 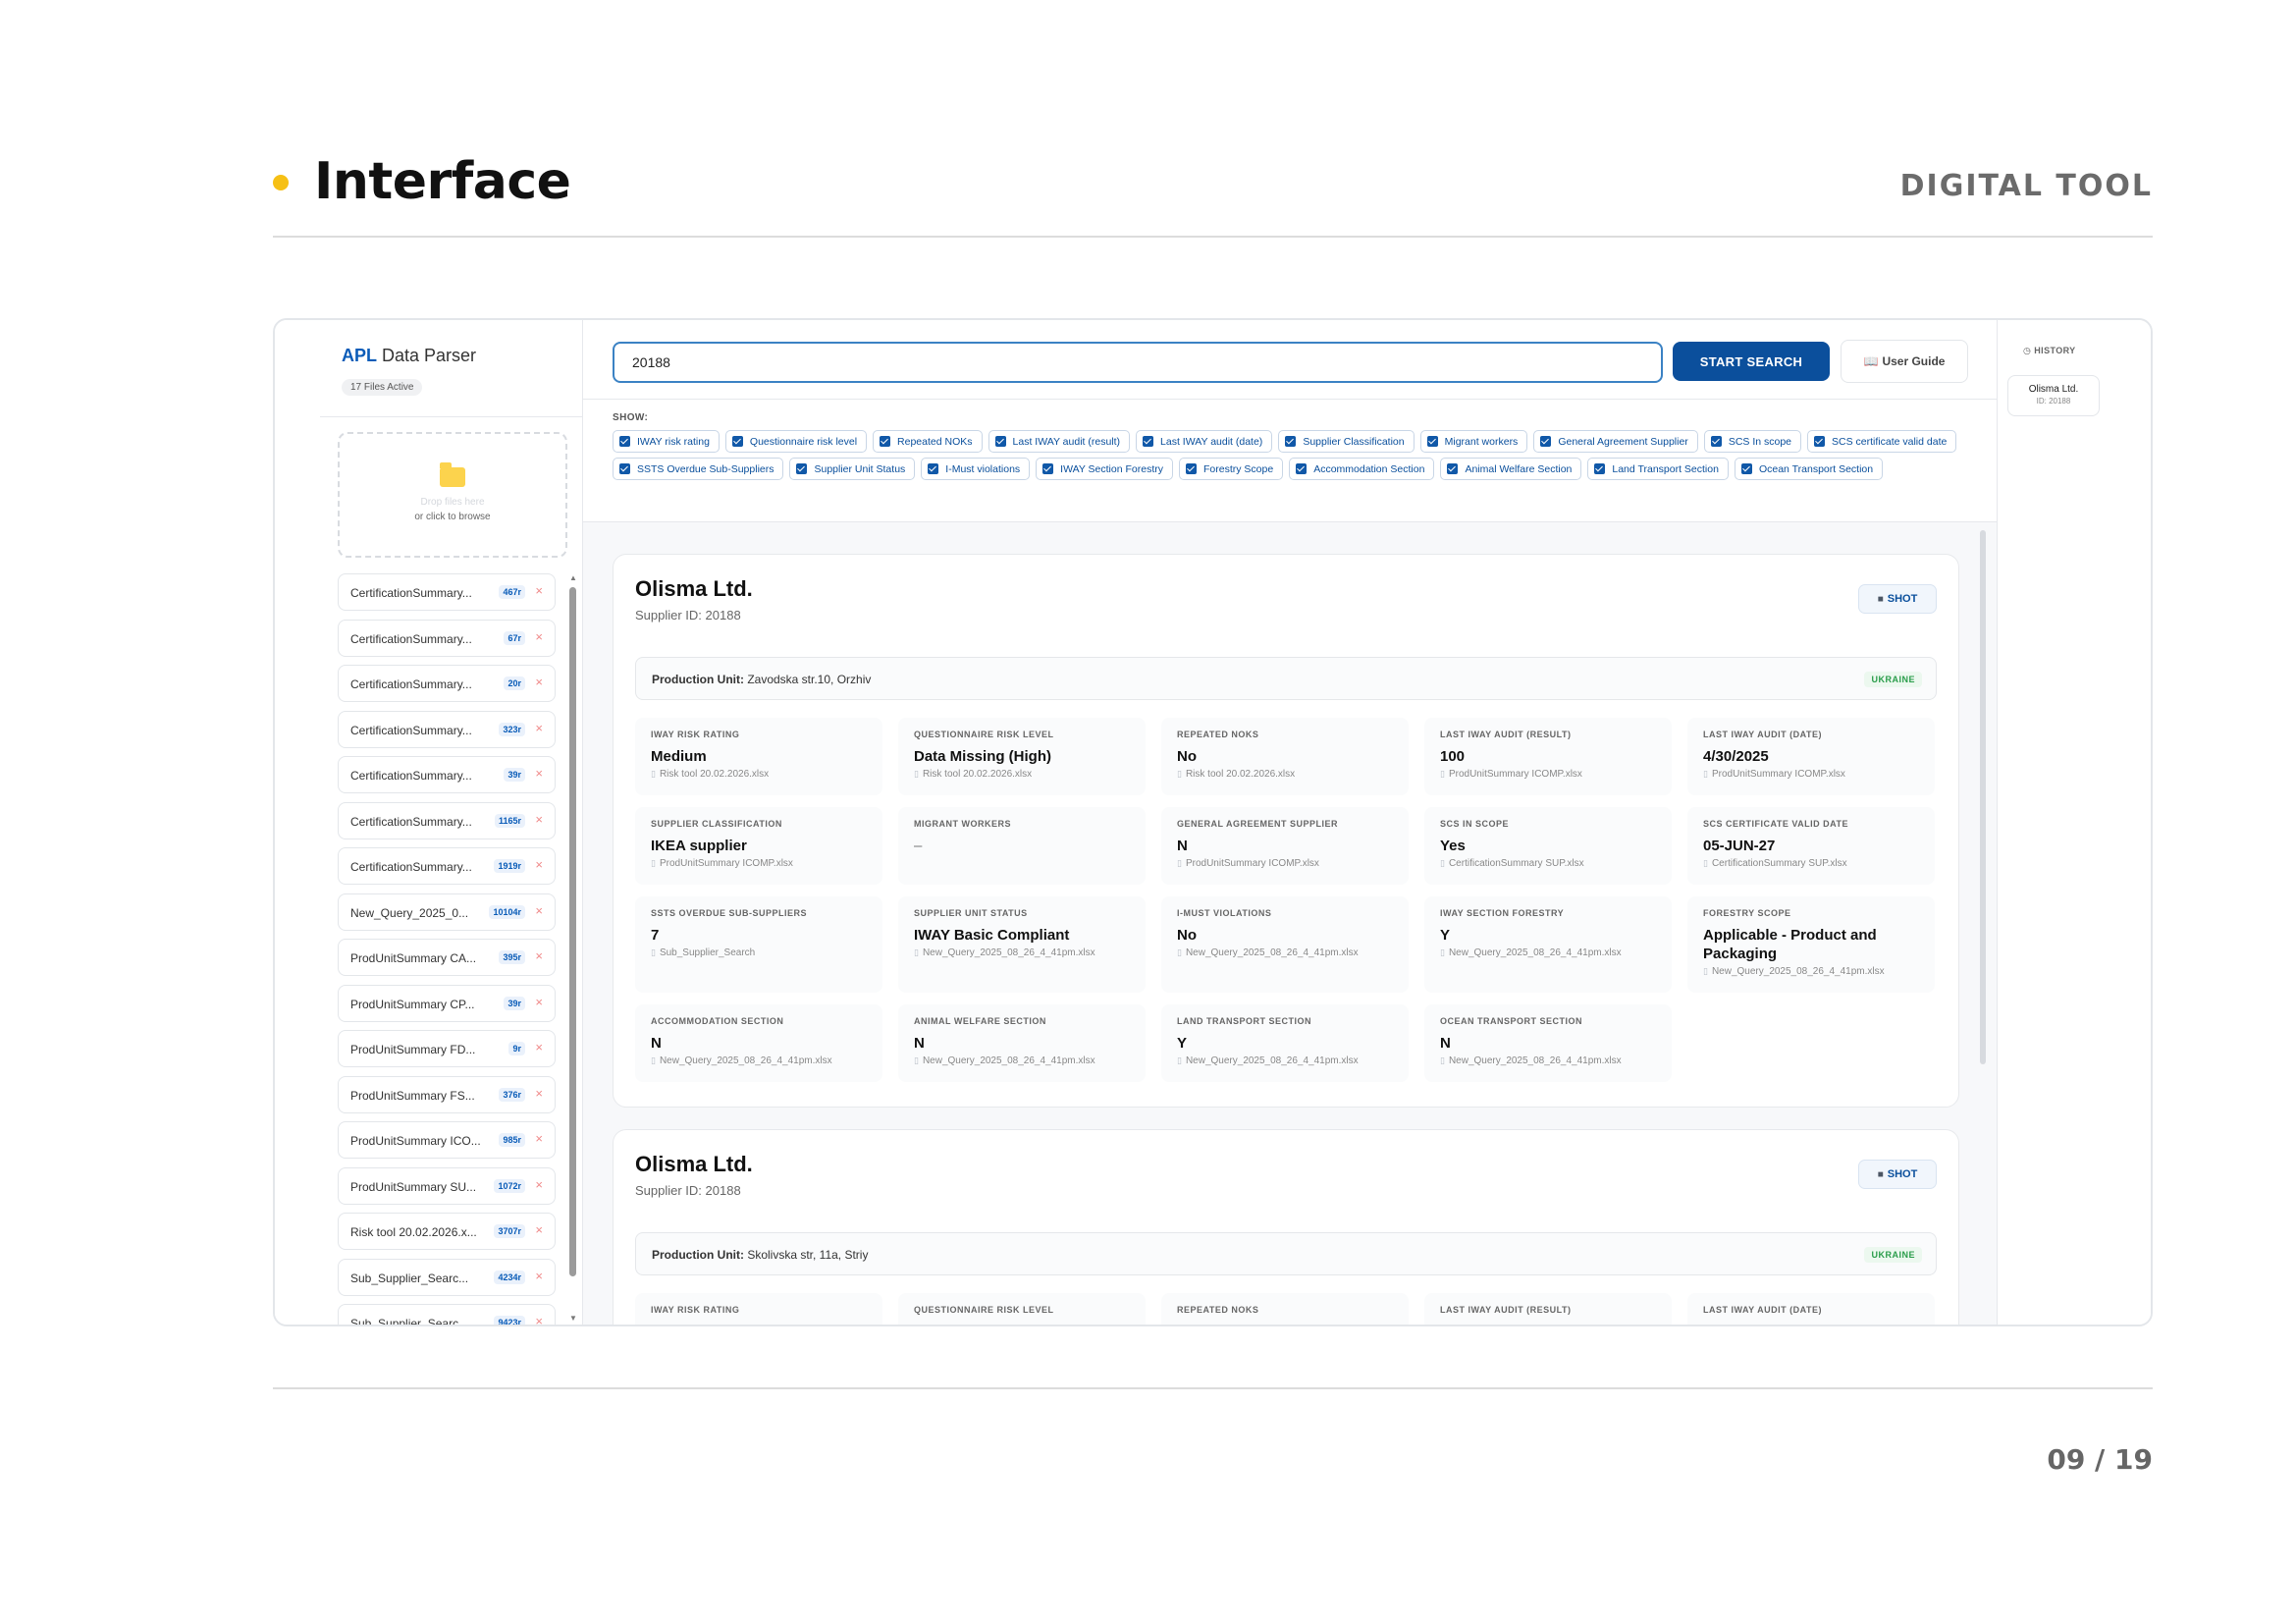 What do you see at coordinates (447, 957) in the screenshot?
I see `file-list-item: ProdUnitSummary CA... 395r ×` at bounding box center [447, 957].